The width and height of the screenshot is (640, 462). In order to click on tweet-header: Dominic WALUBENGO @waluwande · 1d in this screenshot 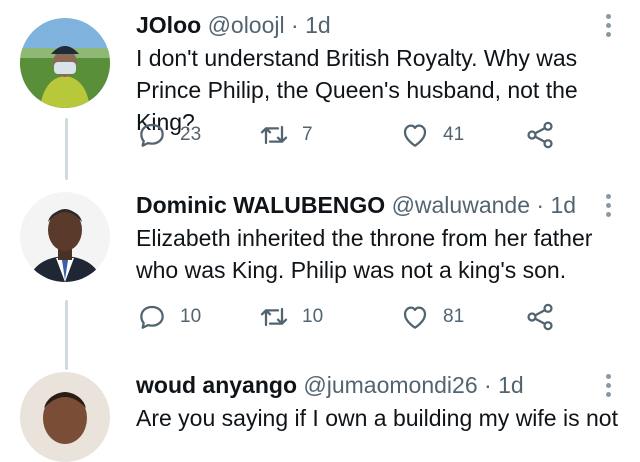, I will do `click(356, 205)`.